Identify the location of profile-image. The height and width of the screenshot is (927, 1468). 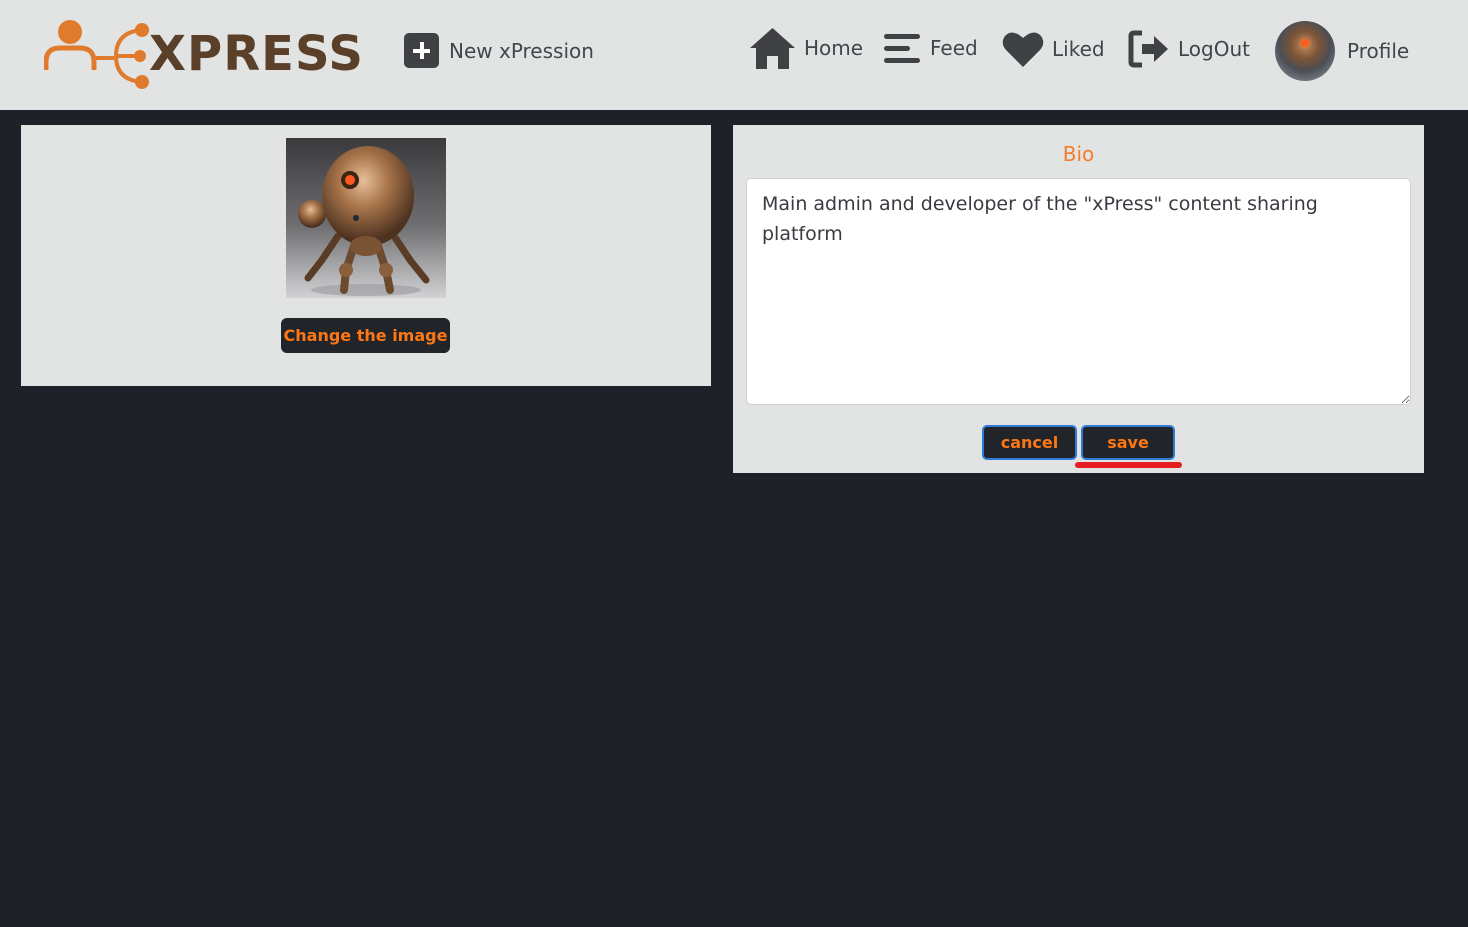
(366, 218).